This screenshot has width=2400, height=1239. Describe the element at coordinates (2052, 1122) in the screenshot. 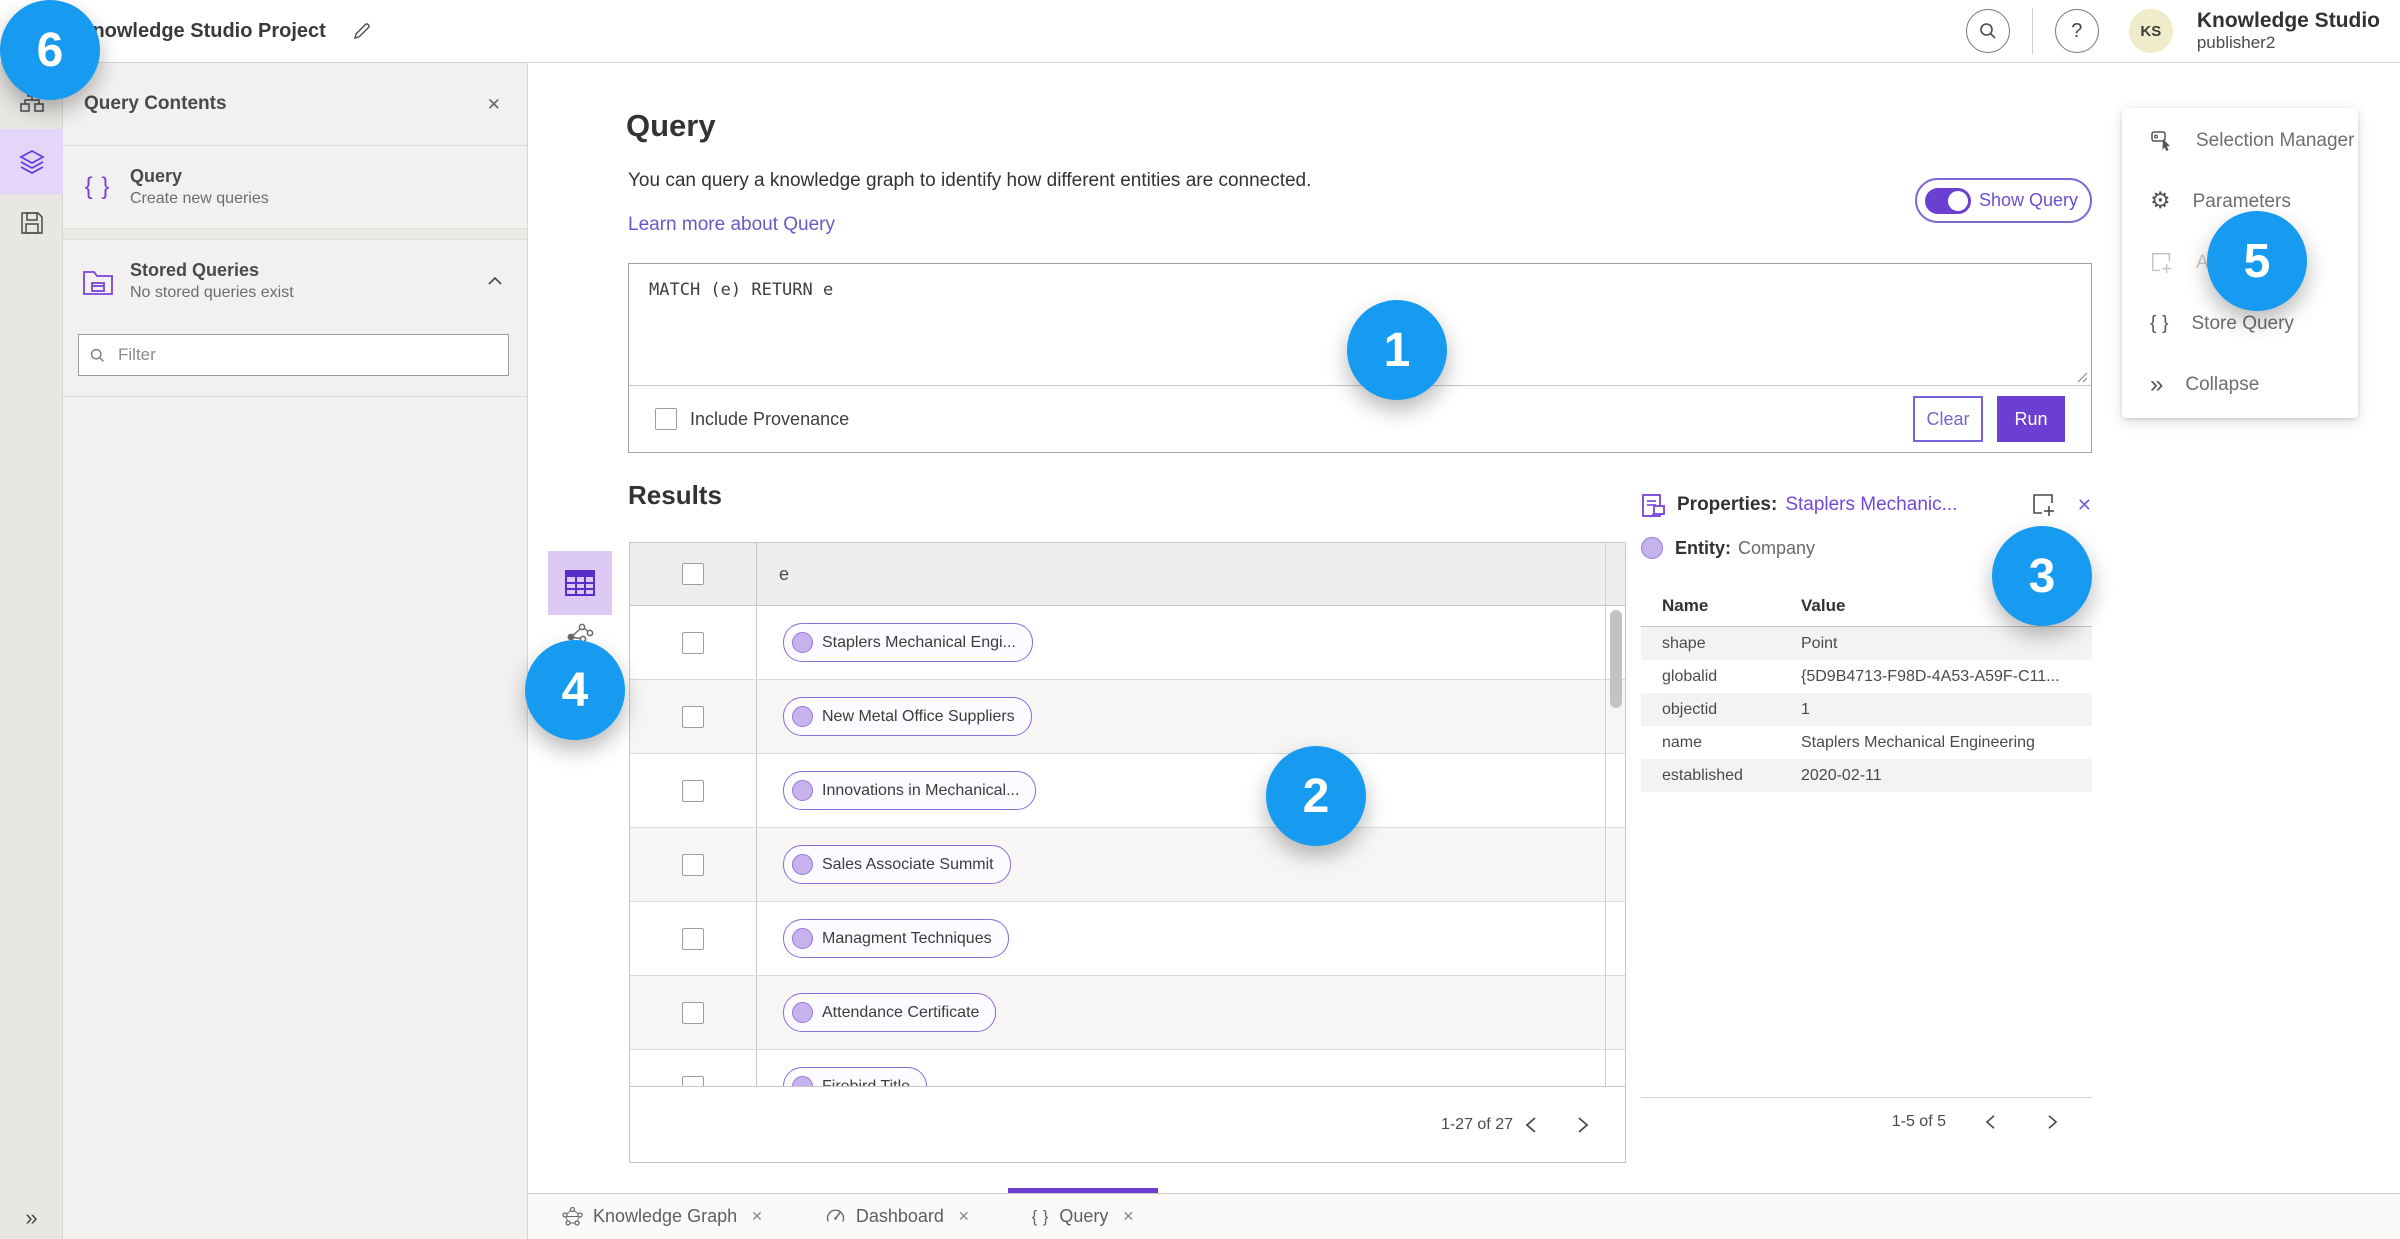

I see `properties-next-page-button` at that location.